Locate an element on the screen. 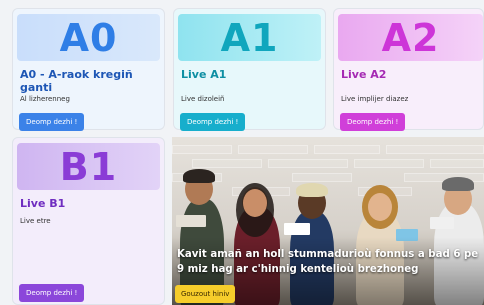 Image resolution: width=484 pixels, height=305 pixels. level-title: Live B1 is located at coordinates (43, 203).